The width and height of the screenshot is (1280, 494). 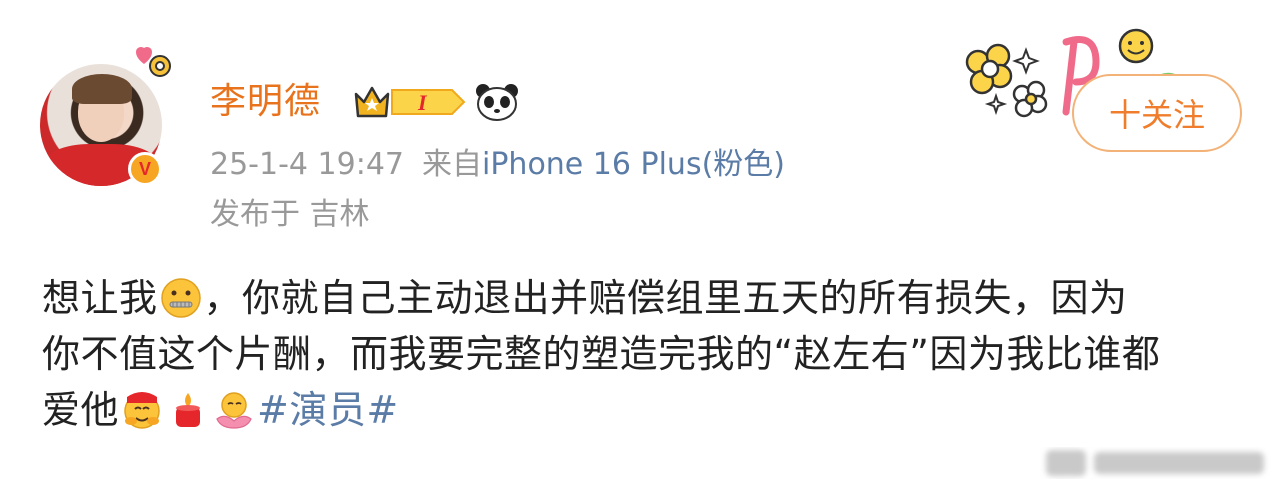 I want to click on post-meta: 25-1-4 19:47 来自iPhone 16 Plus(粉色), so click(x=497, y=165).